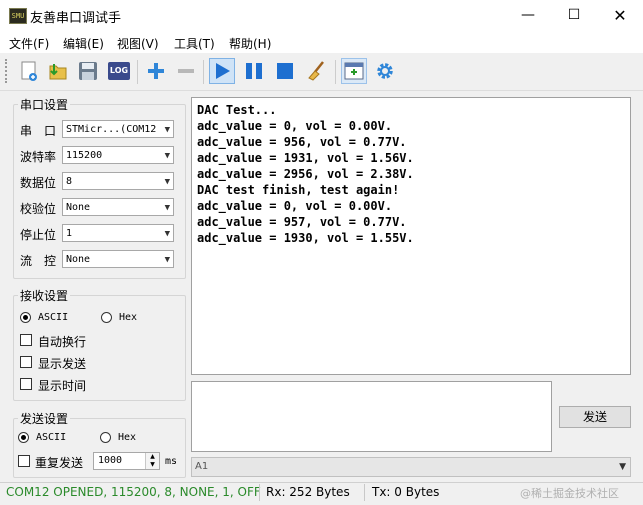  Describe the element at coordinates (411, 467) in the screenshot. I see `send-history-select: A1 ▼` at that location.